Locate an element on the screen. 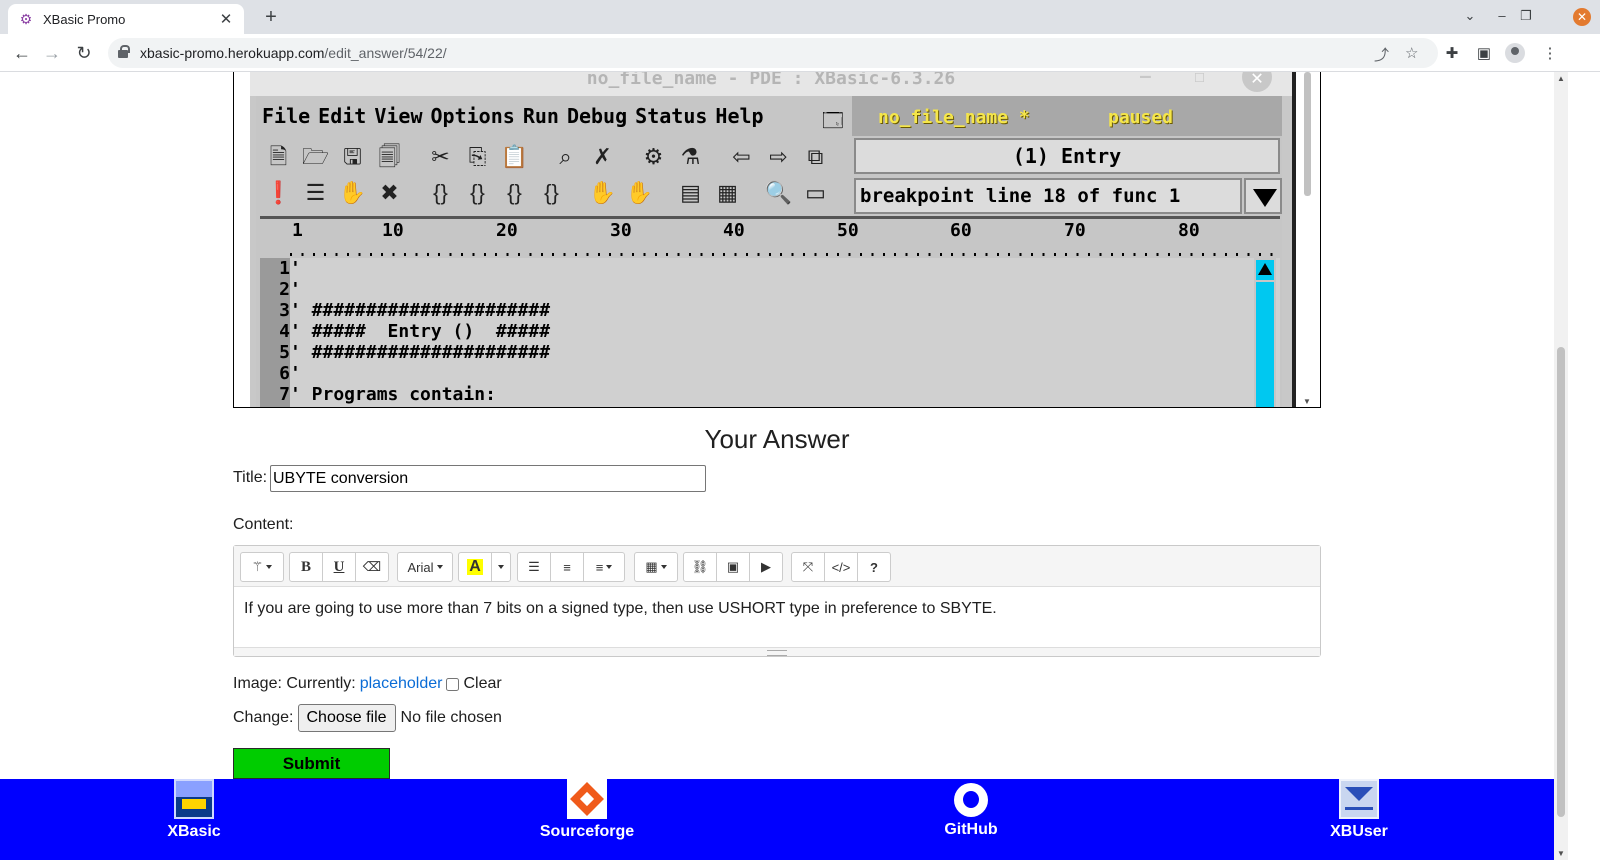  submit-button: Submit is located at coordinates (311, 763).